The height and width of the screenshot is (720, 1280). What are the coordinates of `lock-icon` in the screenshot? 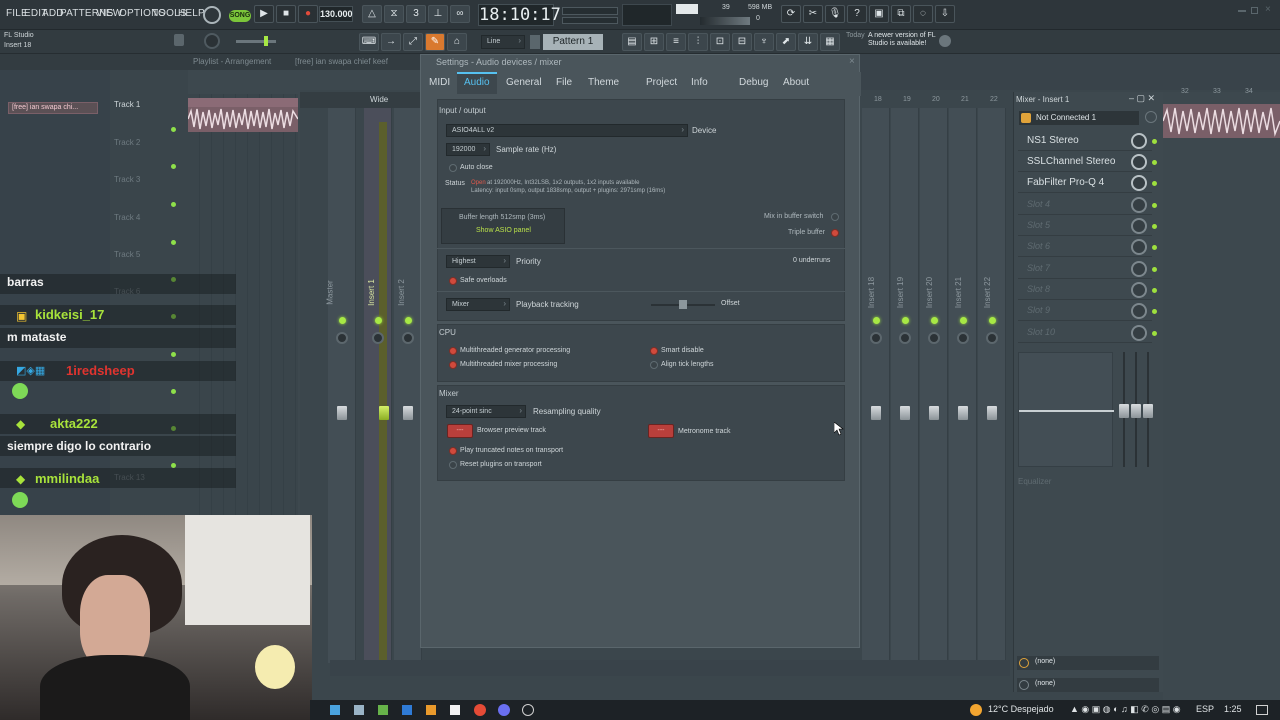 It's located at (179, 40).